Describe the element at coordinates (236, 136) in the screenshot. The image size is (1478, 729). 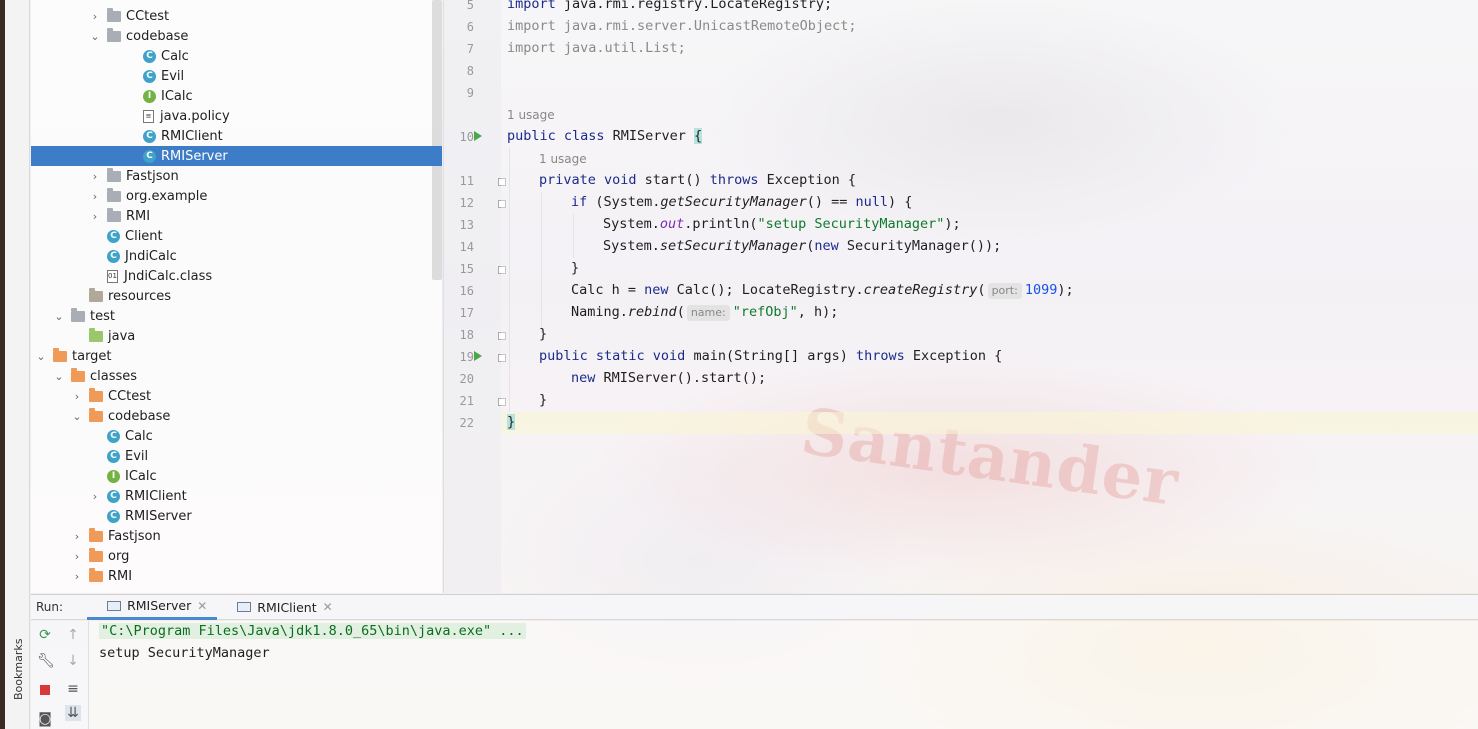
I see `tree-item: C RMIClient` at that location.